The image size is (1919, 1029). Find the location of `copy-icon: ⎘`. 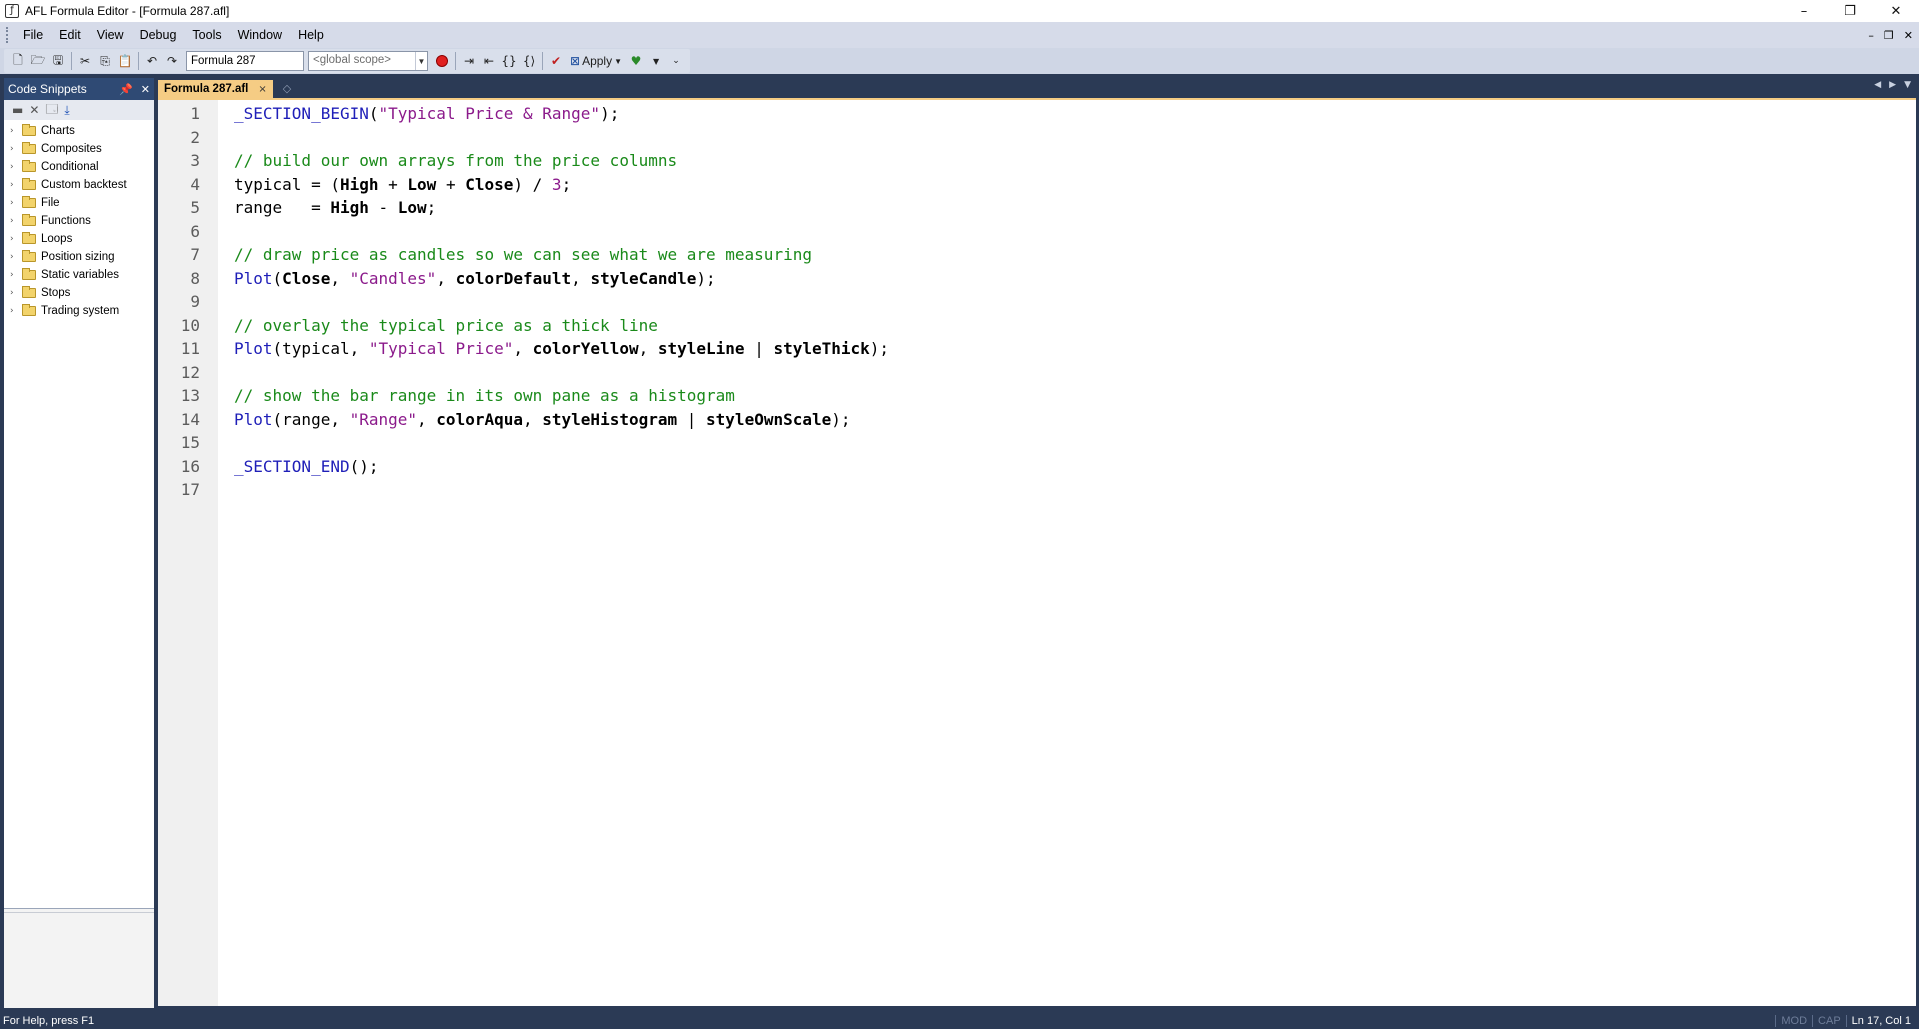

copy-icon: ⎘ is located at coordinates (105, 61).